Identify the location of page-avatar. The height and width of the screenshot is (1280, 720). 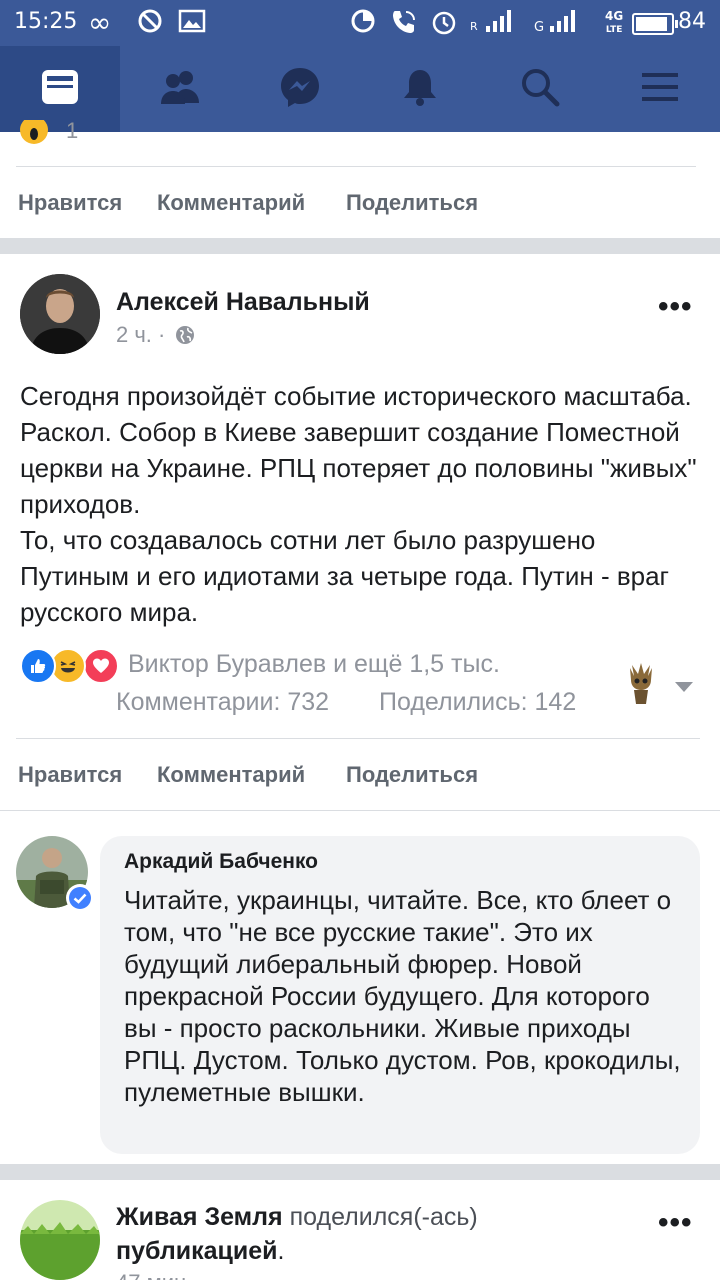
(60, 1240).